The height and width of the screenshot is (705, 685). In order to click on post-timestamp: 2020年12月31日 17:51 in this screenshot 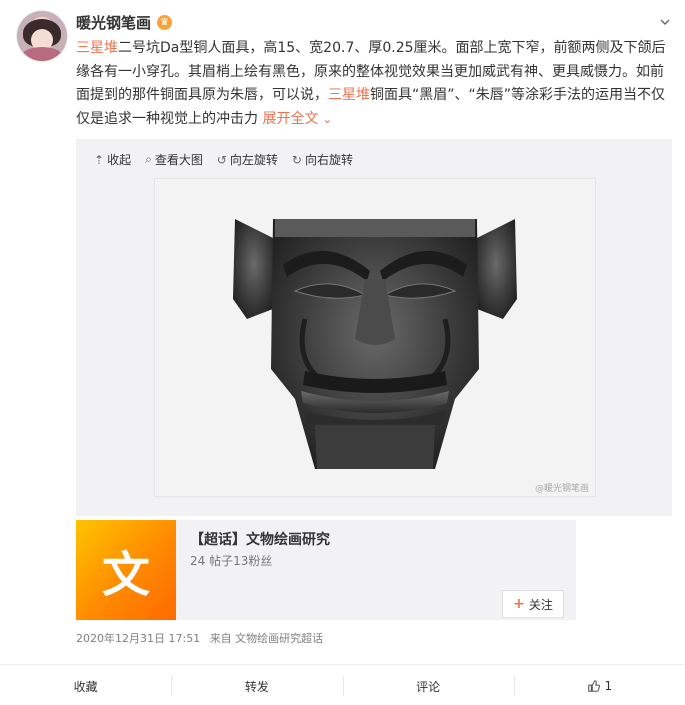, I will do `click(138, 638)`.